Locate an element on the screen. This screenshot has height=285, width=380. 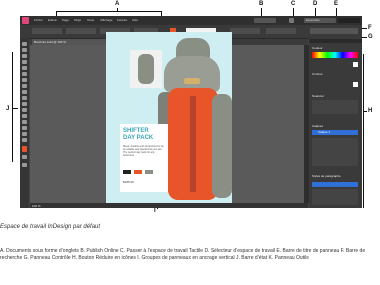
swatch-dots is located at coordinates (144, 172).